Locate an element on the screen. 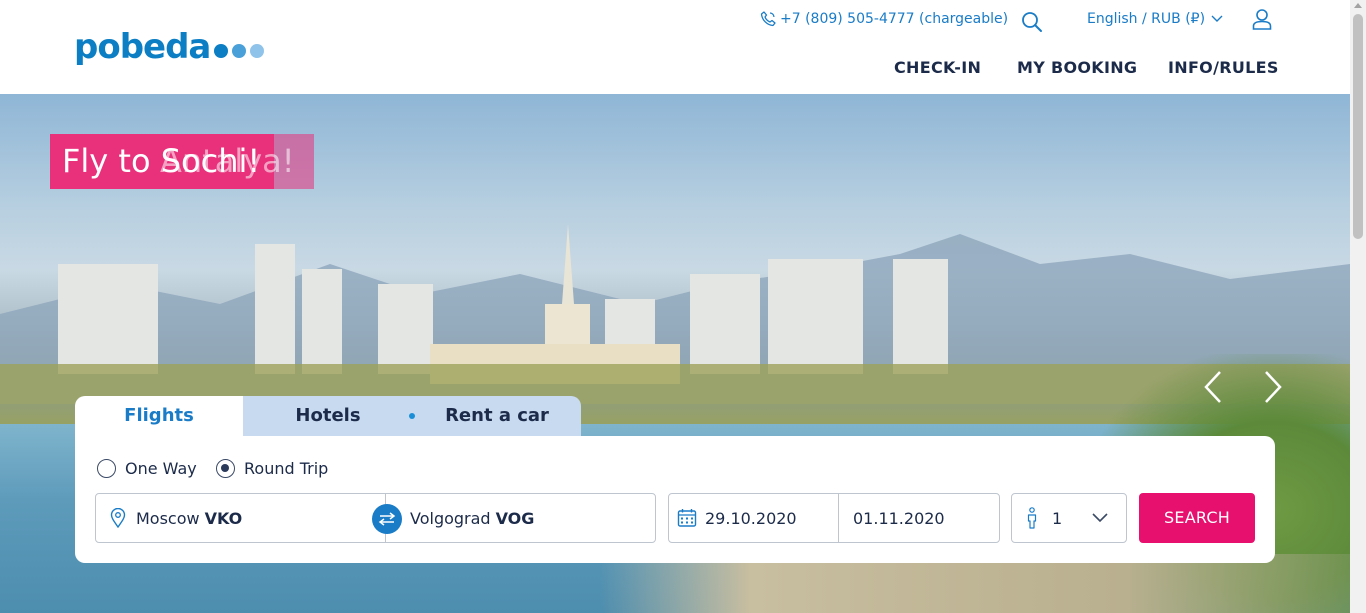 The height and width of the screenshot is (613, 1366). language-currency-selector: English / RUB (₽) is located at coordinates (1155, 19).